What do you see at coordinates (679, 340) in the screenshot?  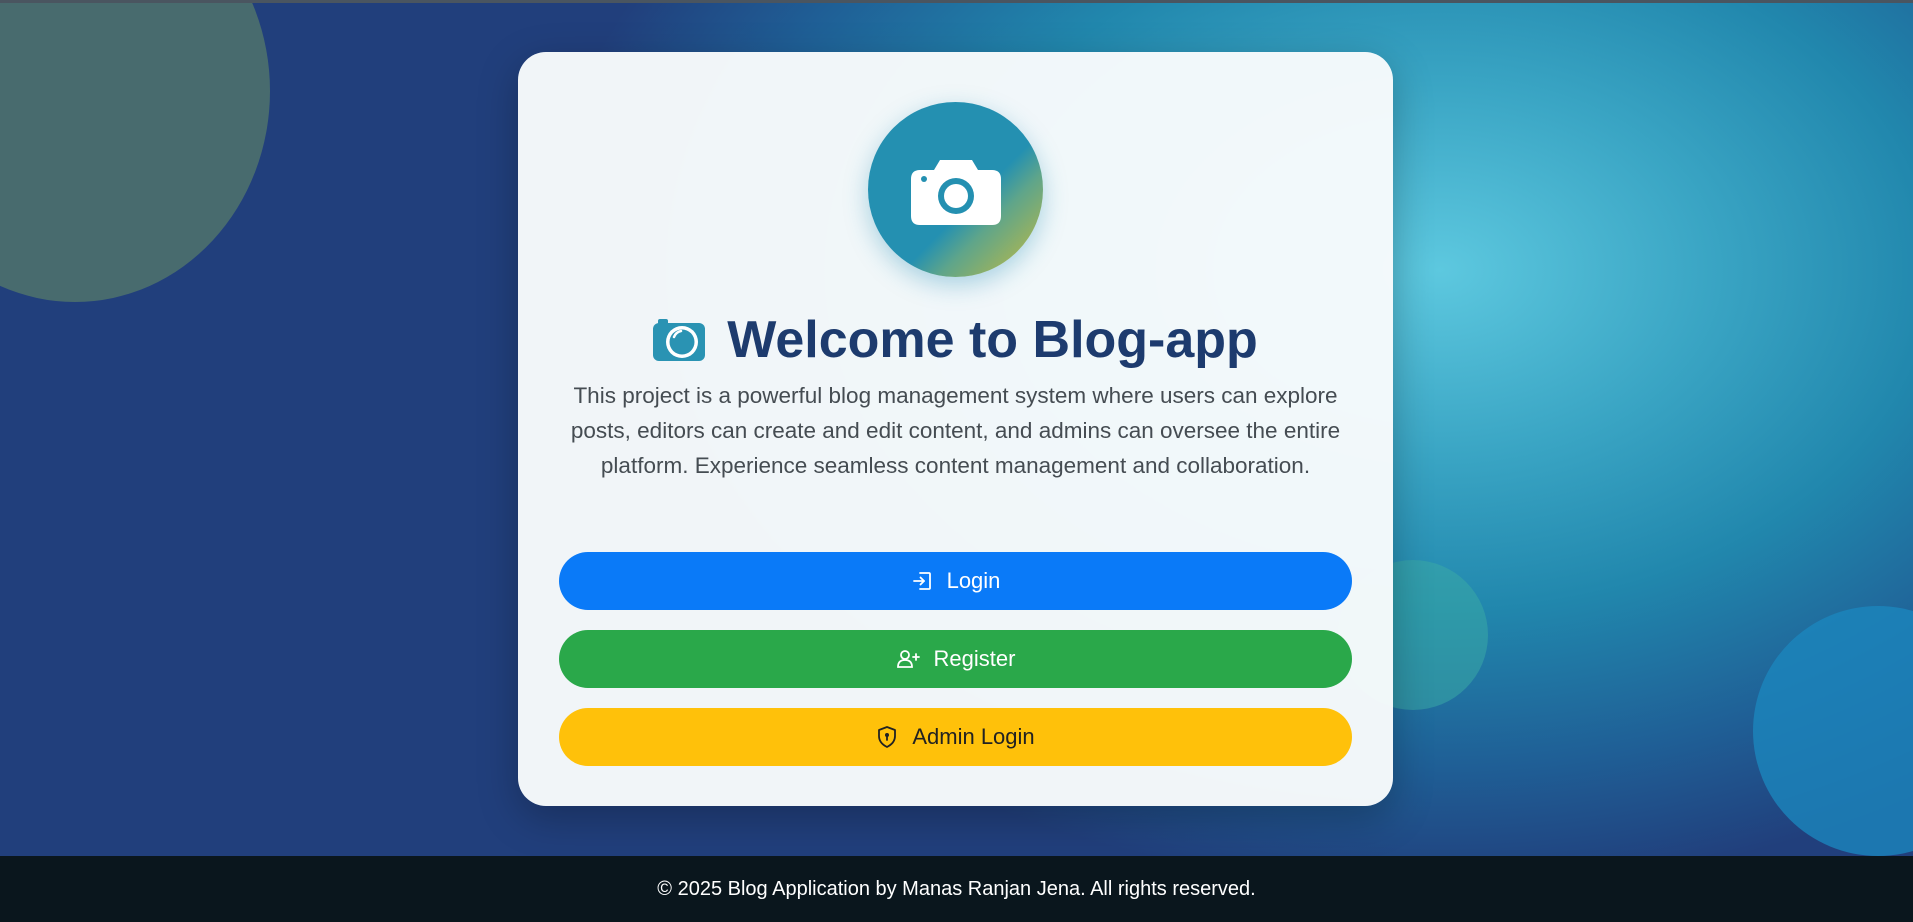 I see `camera-retro-icon` at bounding box center [679, 340].